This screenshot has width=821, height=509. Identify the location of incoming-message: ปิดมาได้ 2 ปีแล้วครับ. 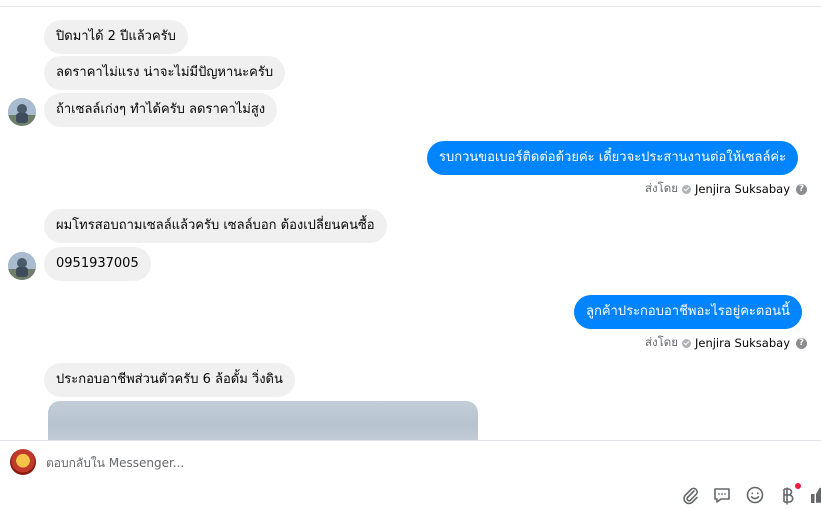
(116, 37).